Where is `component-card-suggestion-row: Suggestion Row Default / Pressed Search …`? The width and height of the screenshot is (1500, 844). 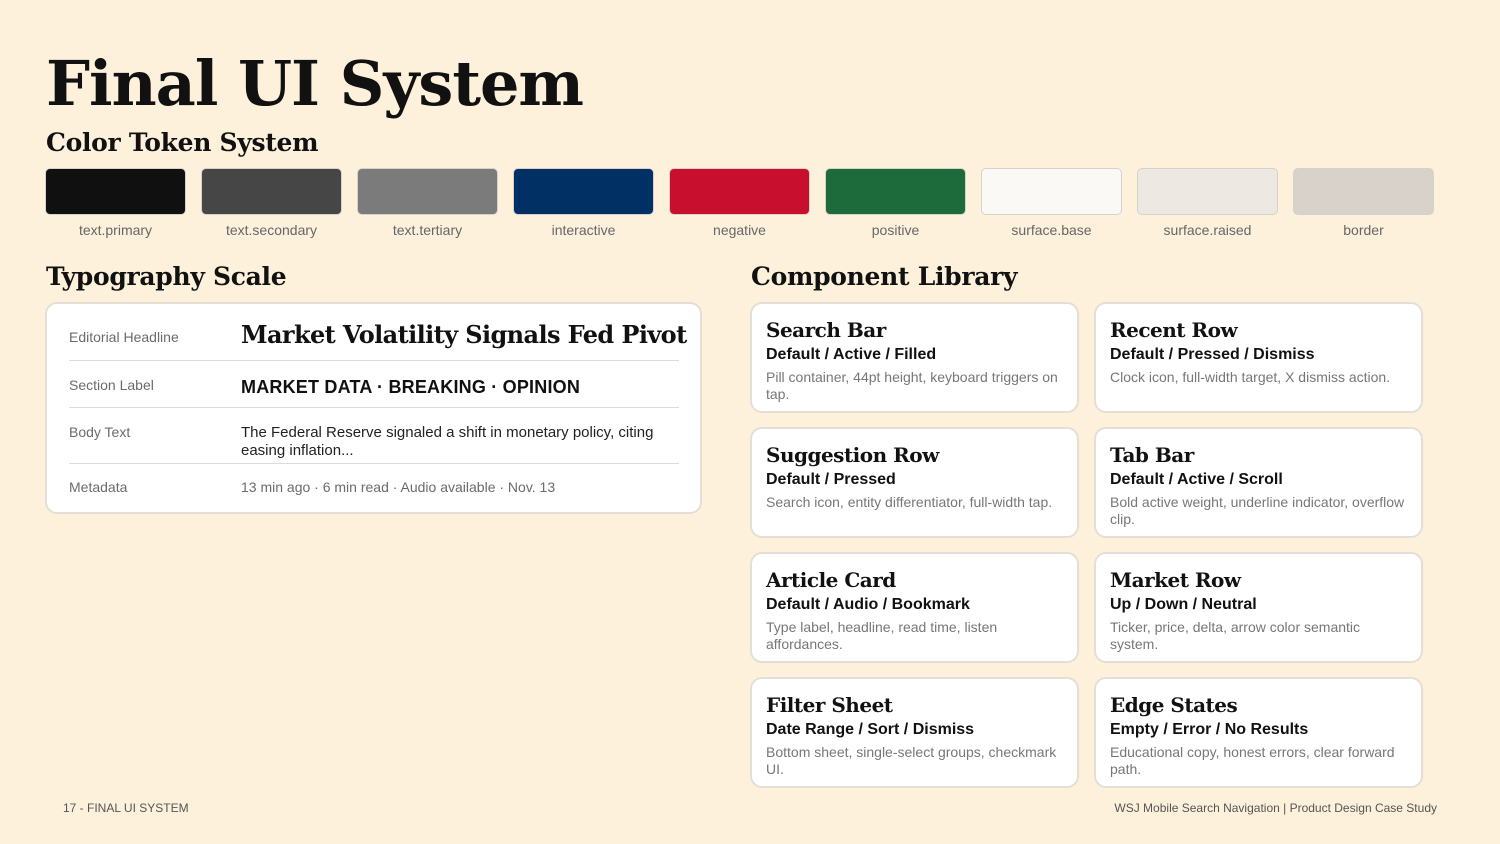
component-card-suggestion-row: Suggestion Row Default / Pressed Search … is located at coordinates (914, 482).